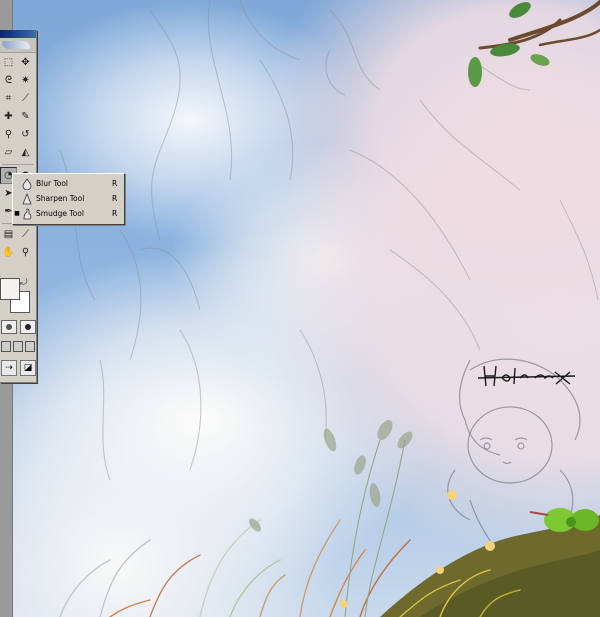 This screenshot has width=600, height=617. I want to click on standard-mode-button, so click(9, 327).